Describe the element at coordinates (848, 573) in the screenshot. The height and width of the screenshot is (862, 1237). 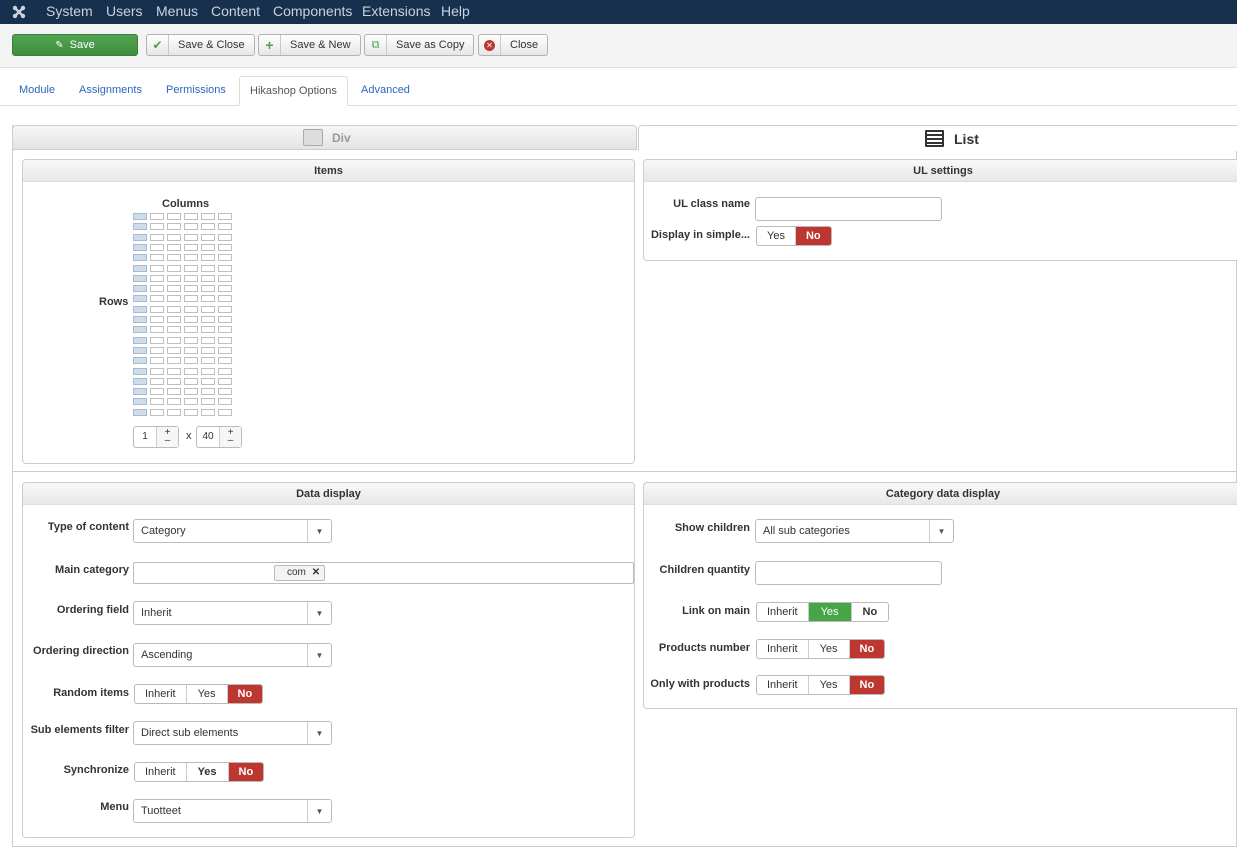
I see `children-quantity-input` at that location.